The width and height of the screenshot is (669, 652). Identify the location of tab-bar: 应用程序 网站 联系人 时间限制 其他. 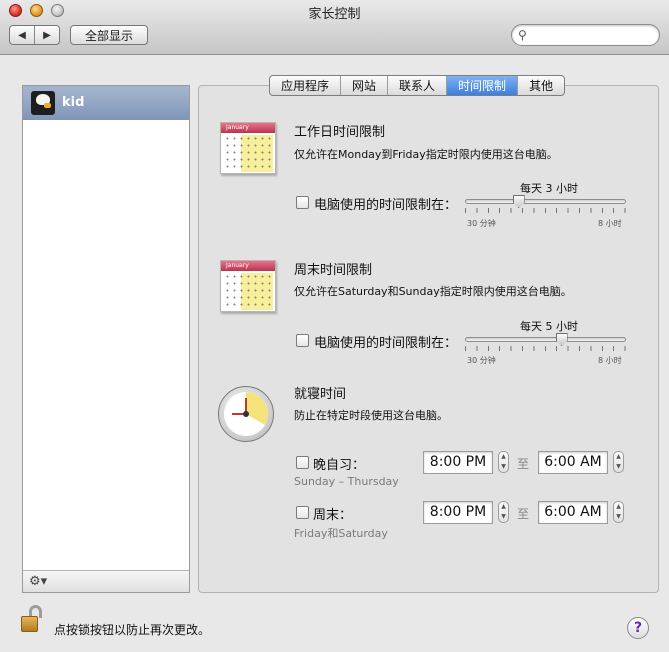
(417, 85).